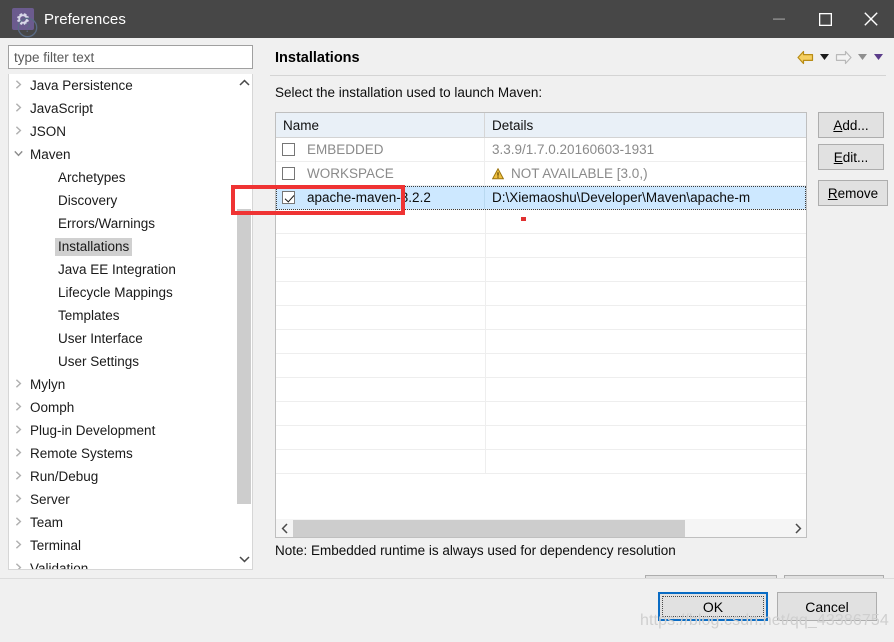  What do you see at coordinates (123, 131) in the screenshot?
I see `tree-item-json: JSON` at bounding box center [123, 131].